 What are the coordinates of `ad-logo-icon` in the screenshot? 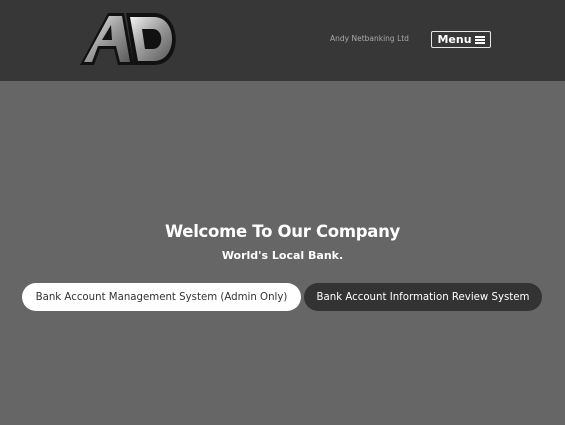 It's located at (132, 39).